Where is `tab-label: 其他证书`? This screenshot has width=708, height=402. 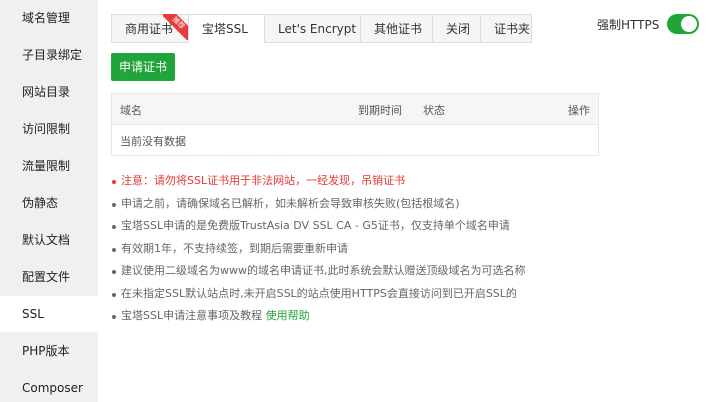
tab-label: 其他证书 is located at coordinates (398, 29).